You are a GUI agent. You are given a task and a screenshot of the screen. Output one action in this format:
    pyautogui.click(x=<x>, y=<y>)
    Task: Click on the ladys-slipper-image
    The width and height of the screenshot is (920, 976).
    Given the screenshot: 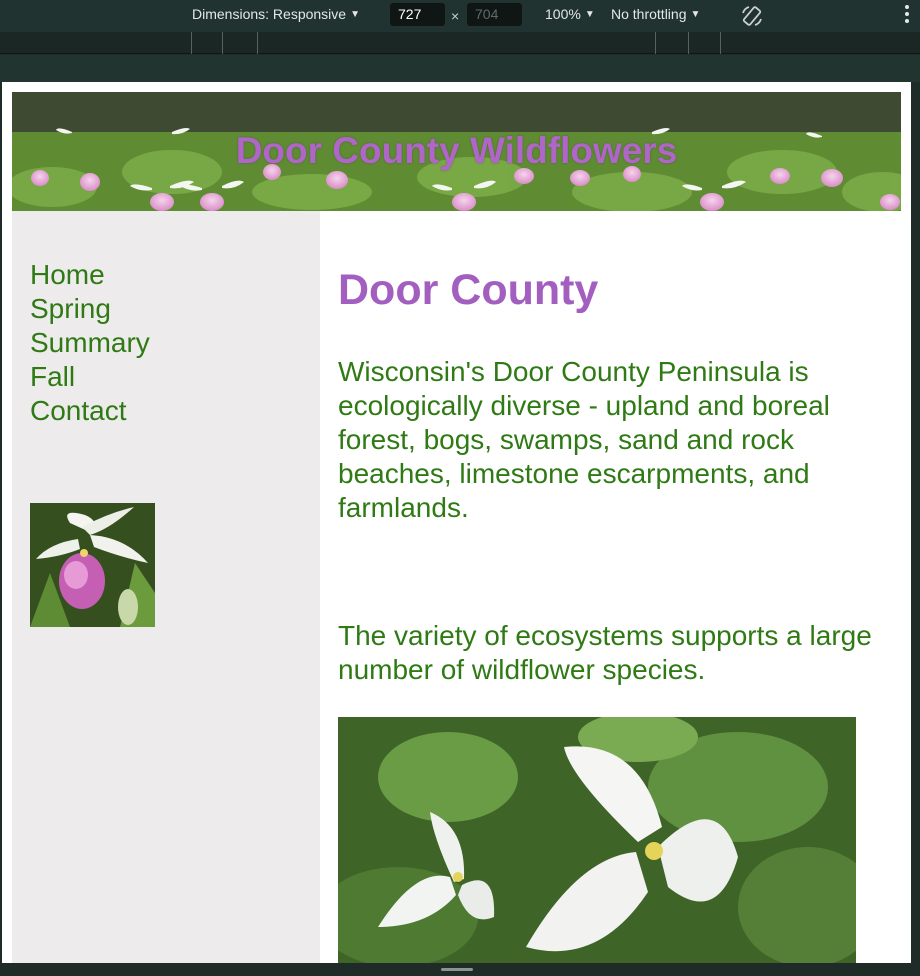 What is the action you would take?
    pyautogui.click(x=92, y=565)
    